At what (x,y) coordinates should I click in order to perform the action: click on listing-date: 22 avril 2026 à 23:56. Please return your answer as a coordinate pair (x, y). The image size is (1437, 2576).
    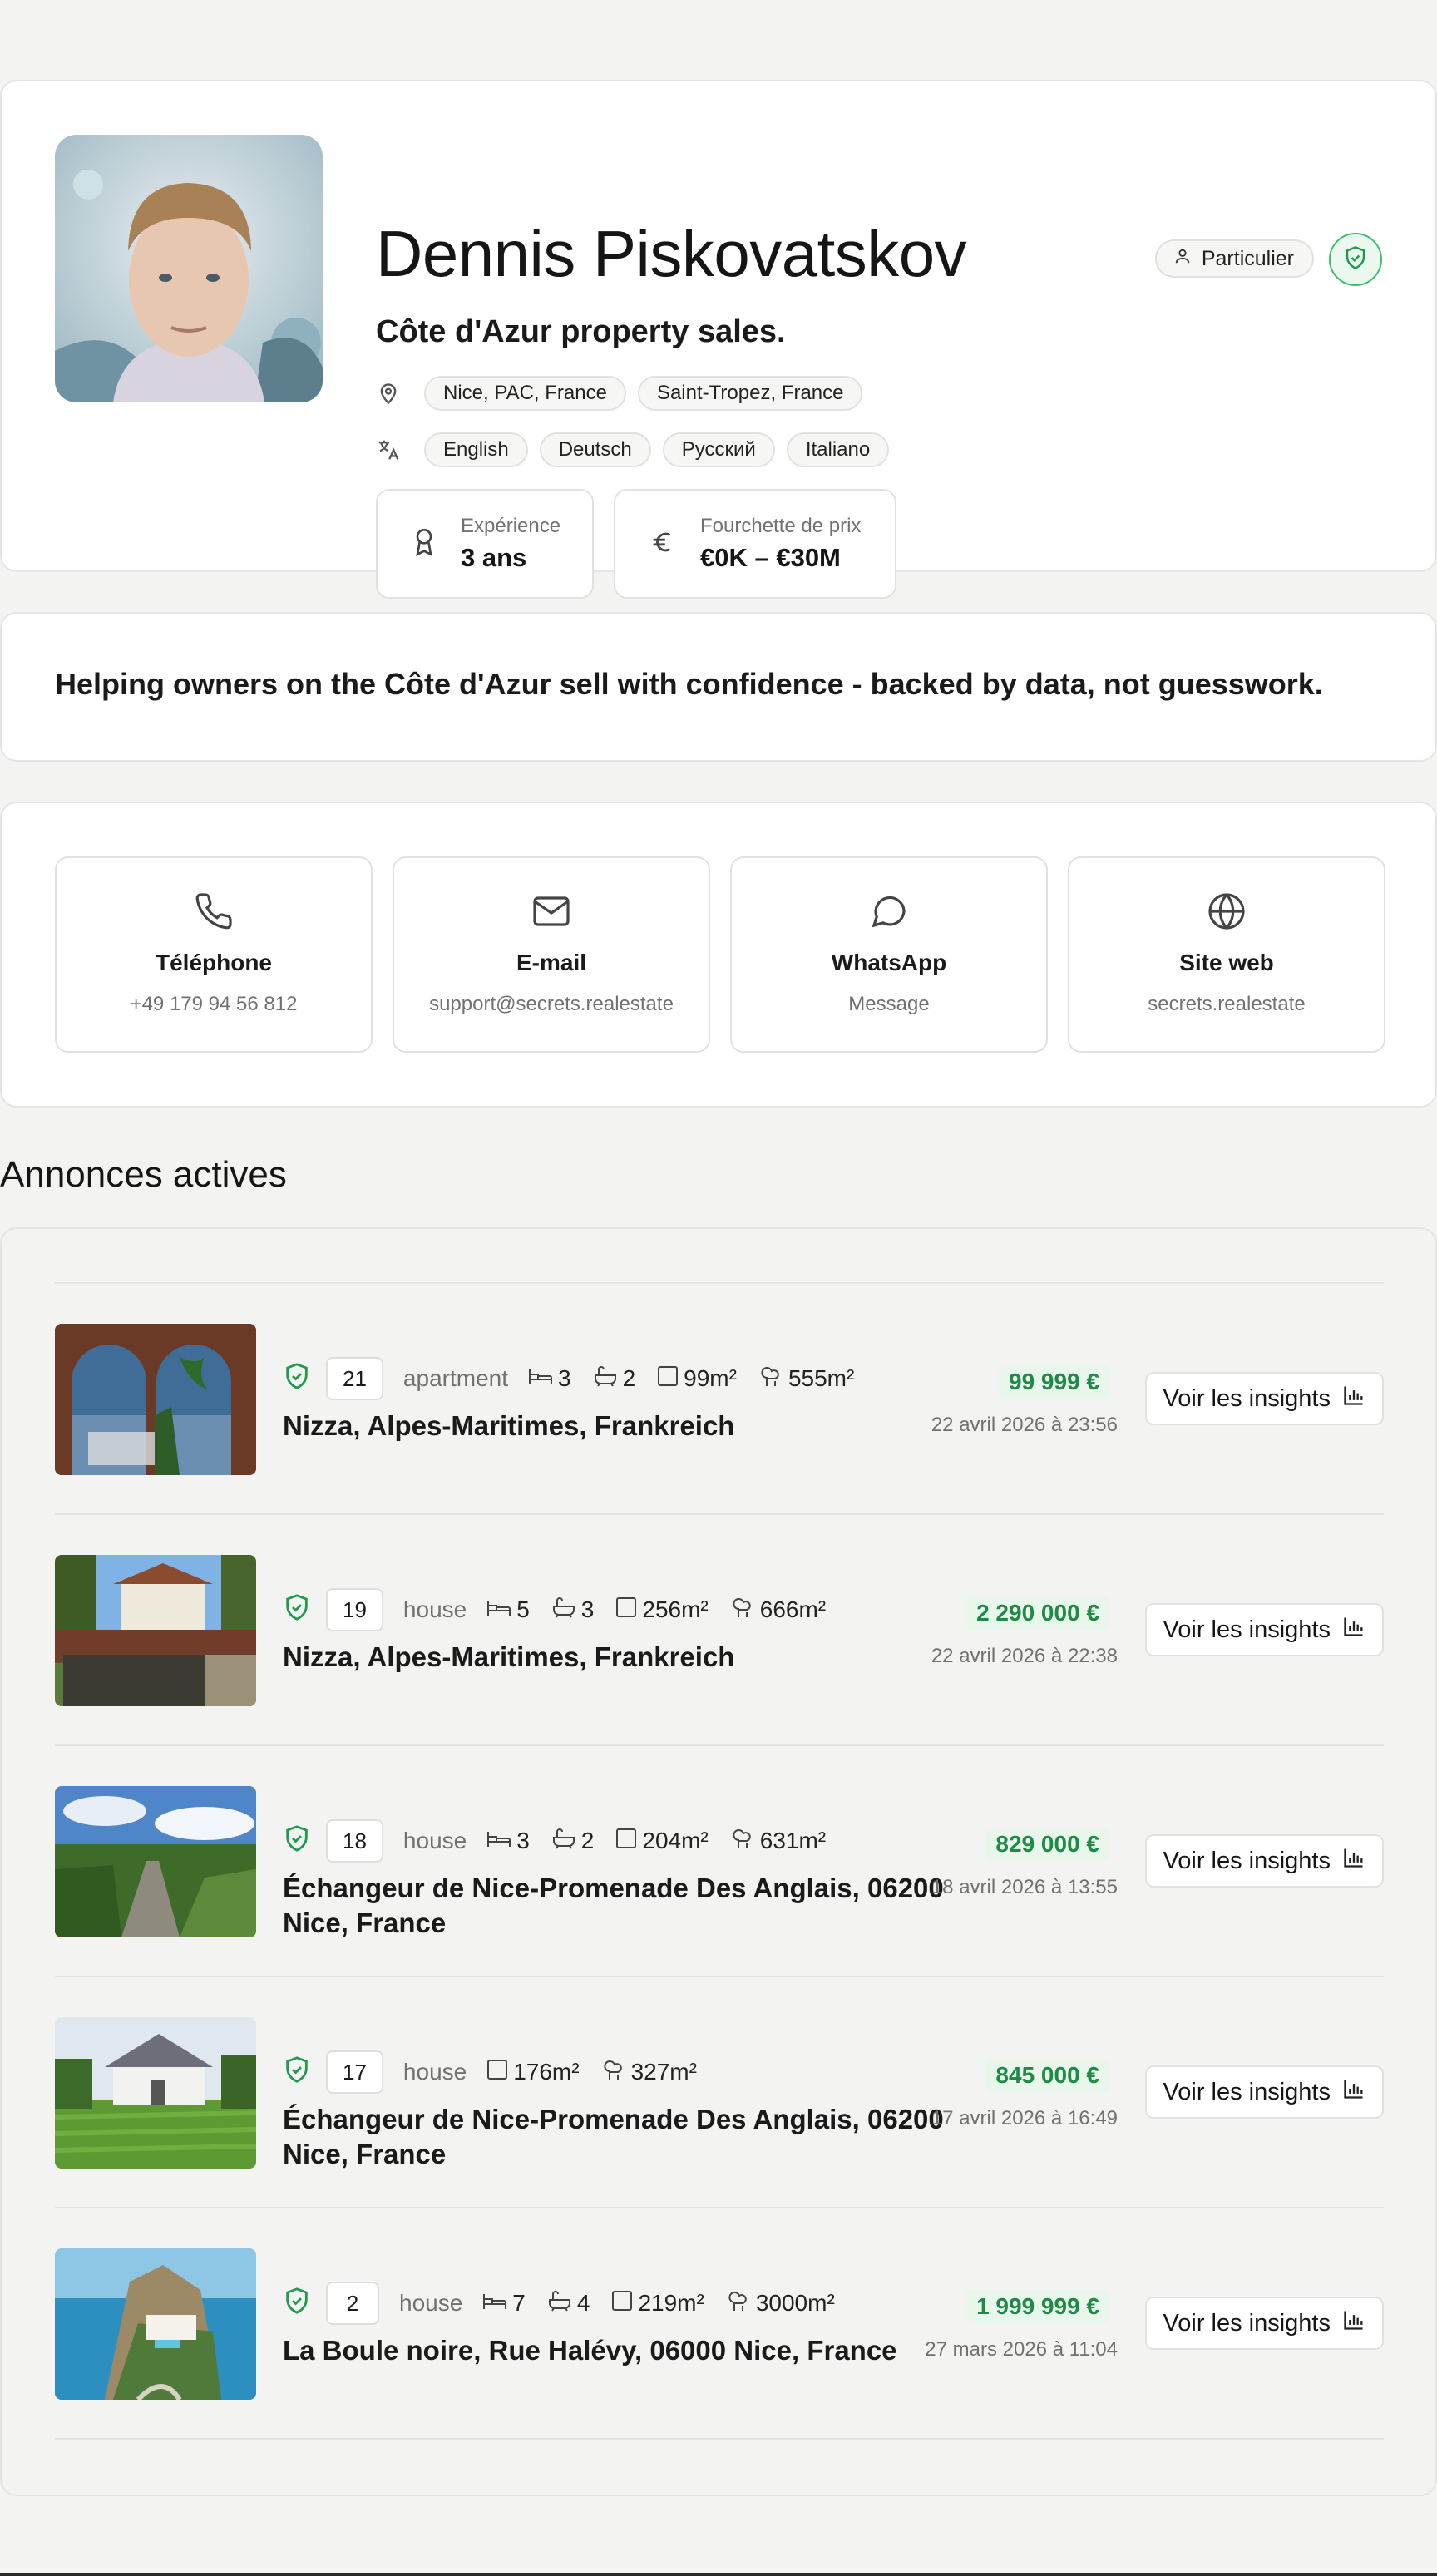
    Looking at the image, I should click on (1024, 1425).